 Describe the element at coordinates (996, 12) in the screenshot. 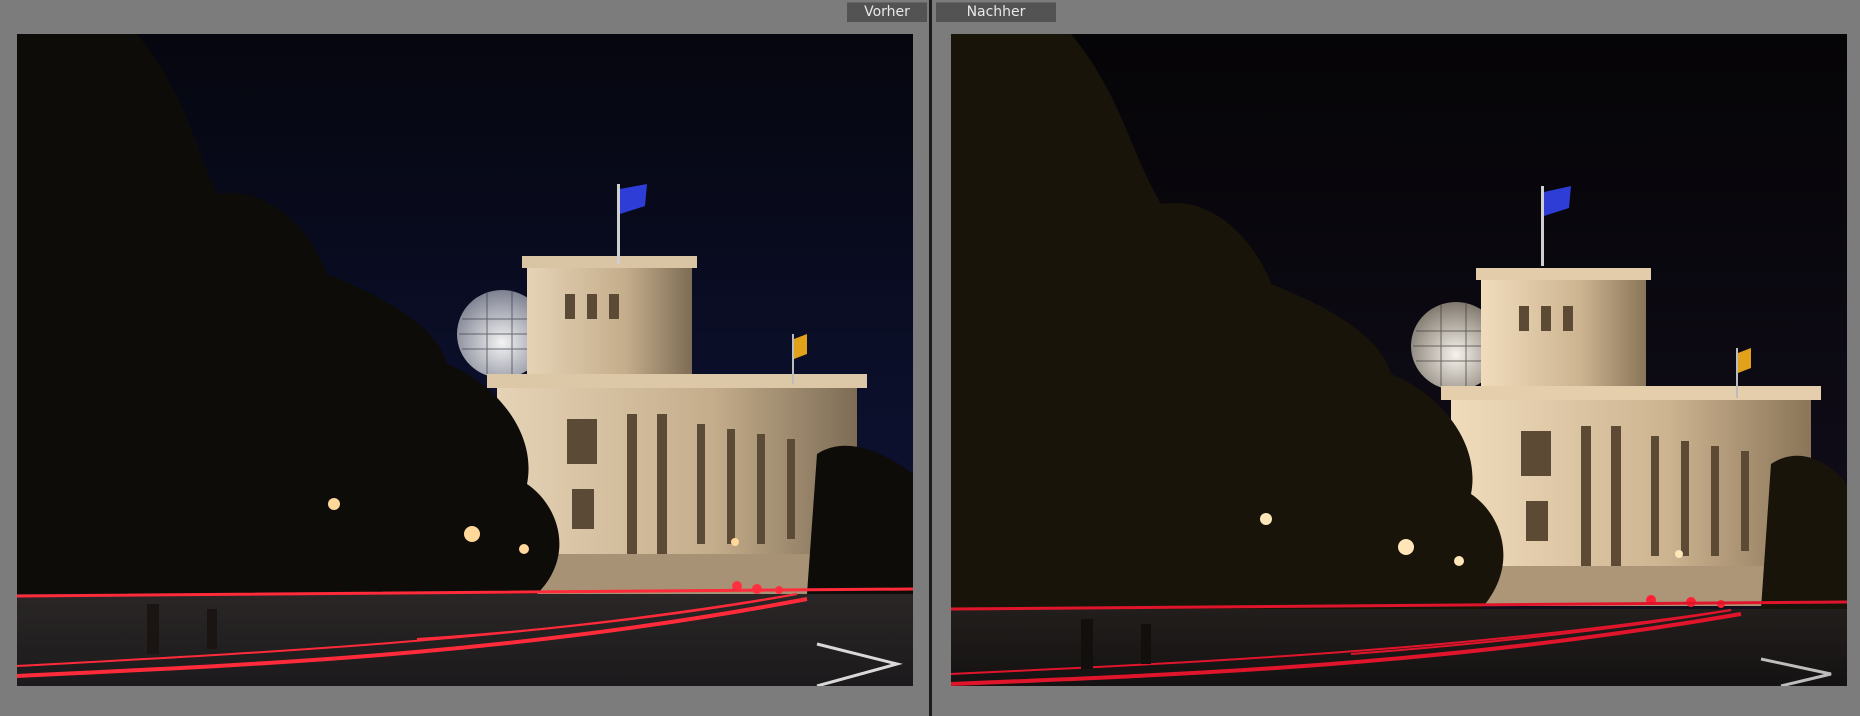

I see `after-label: Nachher` at that location.